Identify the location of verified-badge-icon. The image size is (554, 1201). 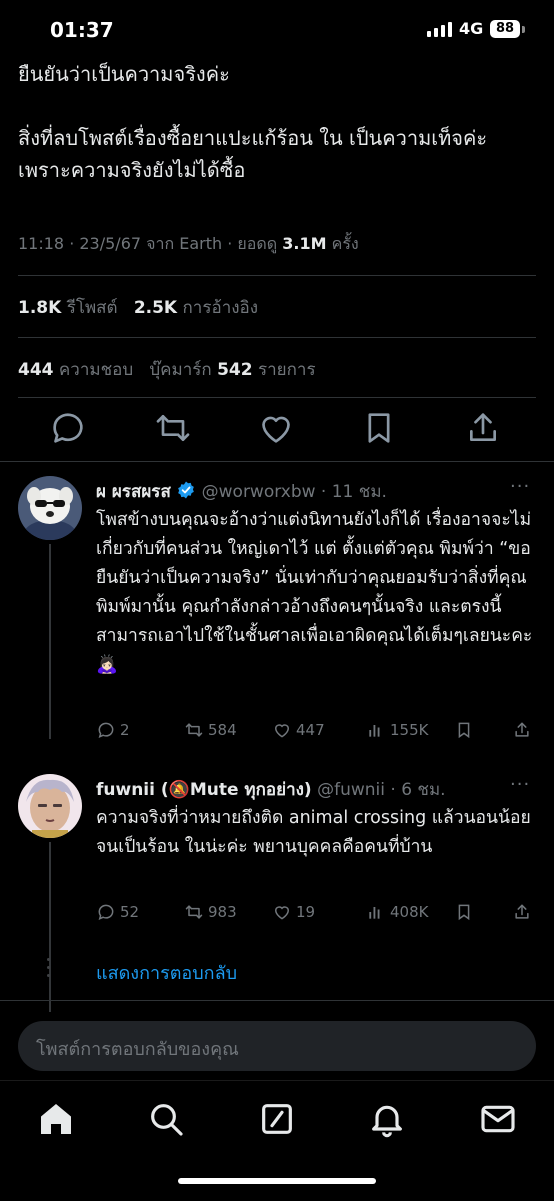
(186, 490).